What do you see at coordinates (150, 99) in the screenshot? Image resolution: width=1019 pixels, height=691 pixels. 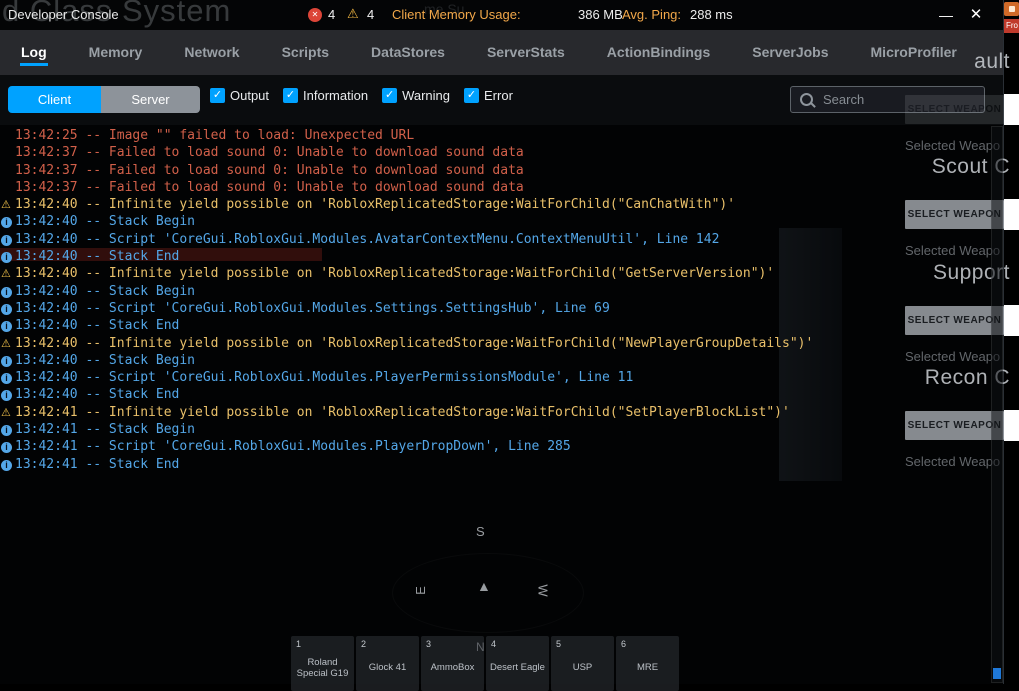 I see `server-toggle-button: Server` at bounding box center [150, 99].